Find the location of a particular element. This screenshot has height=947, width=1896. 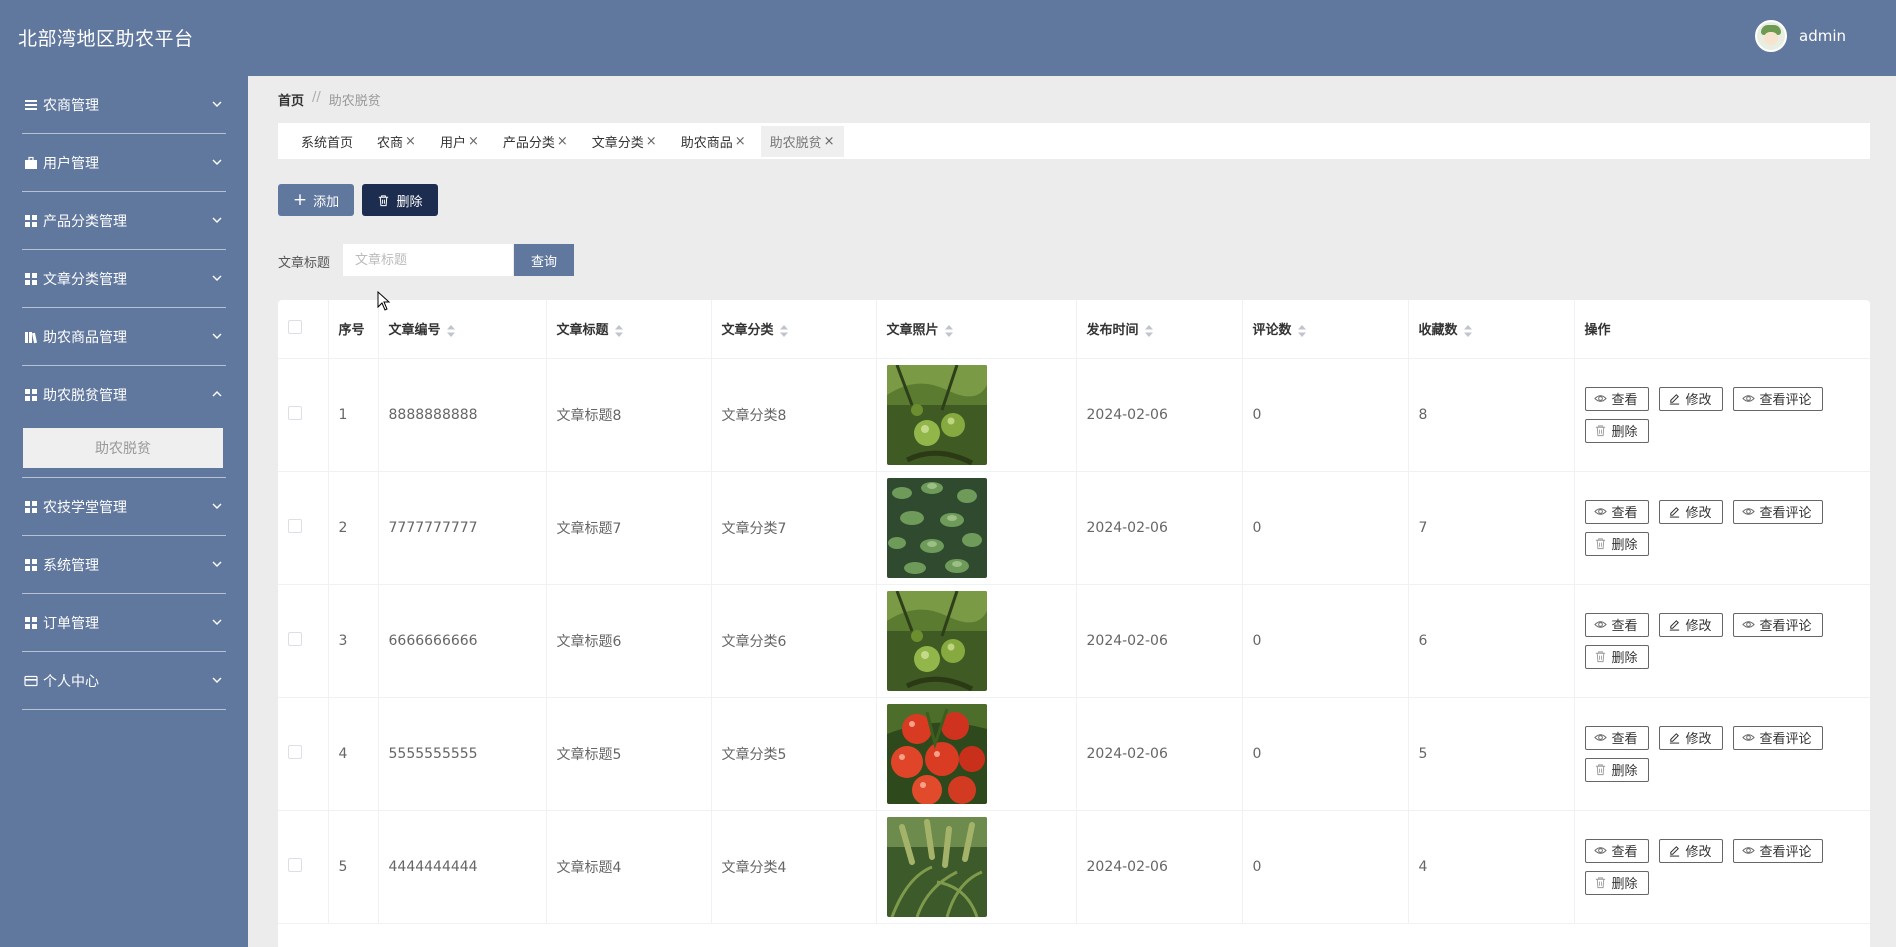

column-header-date: 发布时间 is located at coordinates (1159, 329).